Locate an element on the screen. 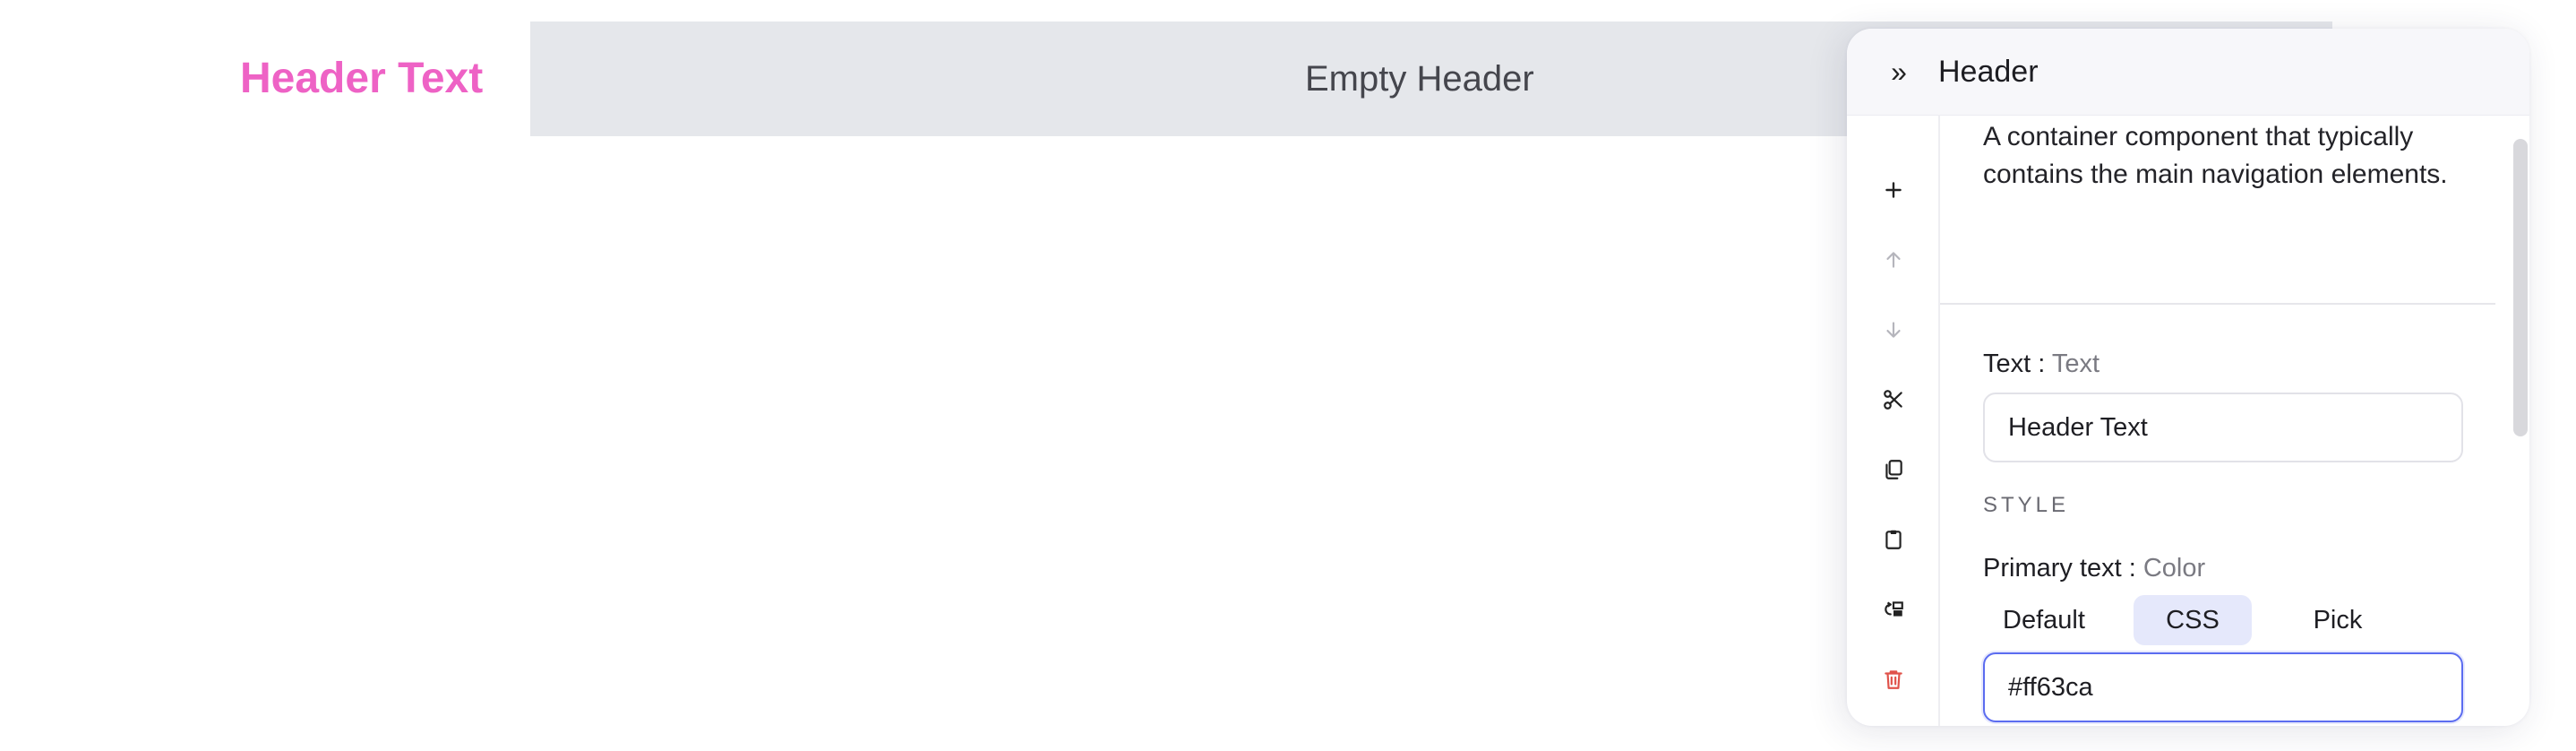  color-field-label-name: Primary text is located at coordinates (2052, 568).